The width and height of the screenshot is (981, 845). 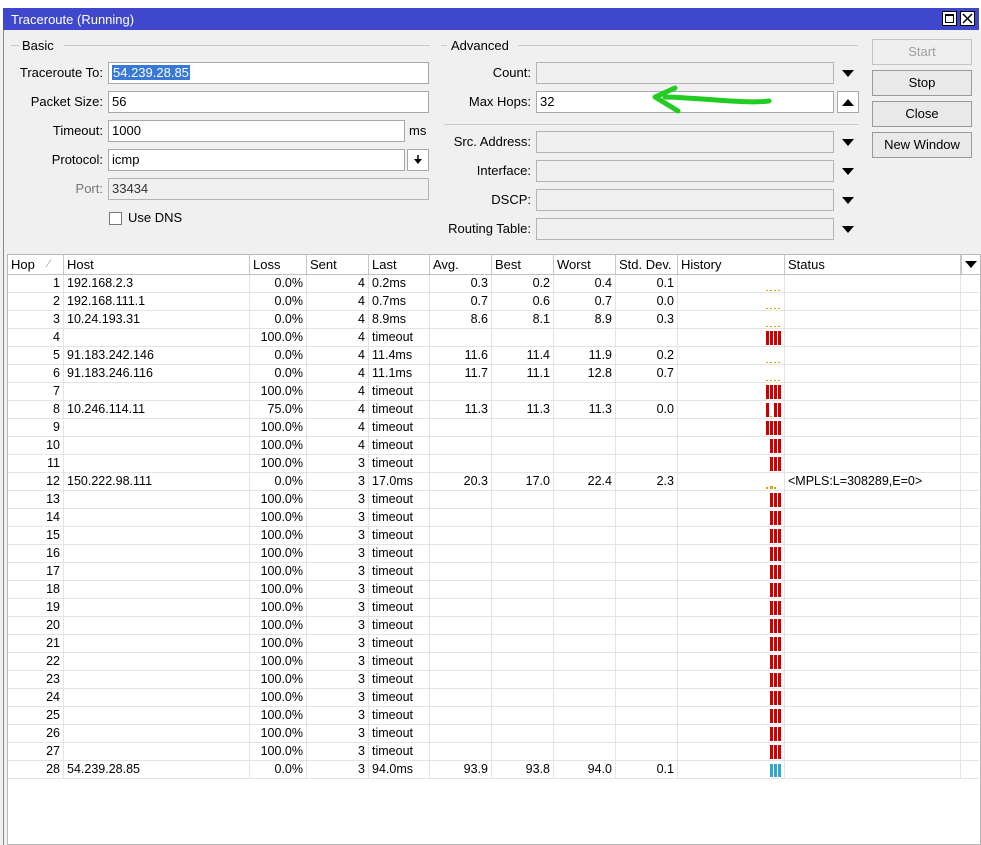 I want to click on column-header-sent: Sent, so click(x=338, y=264).